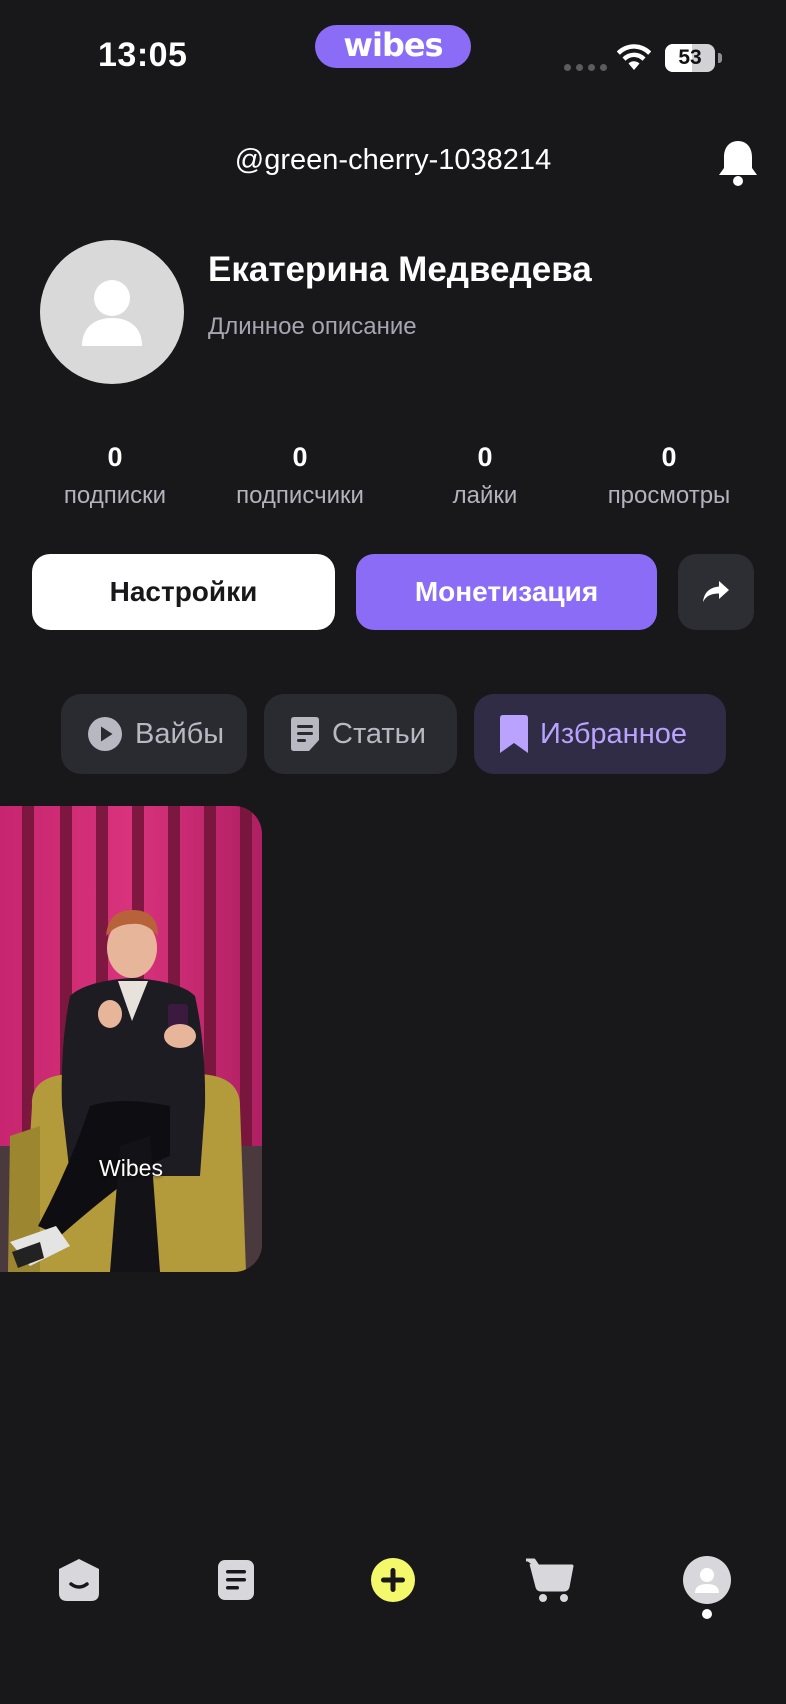  Describe the element at coordinates (312, 326) in the screenshot. I see `profile-description: Длинное описание` at that location.